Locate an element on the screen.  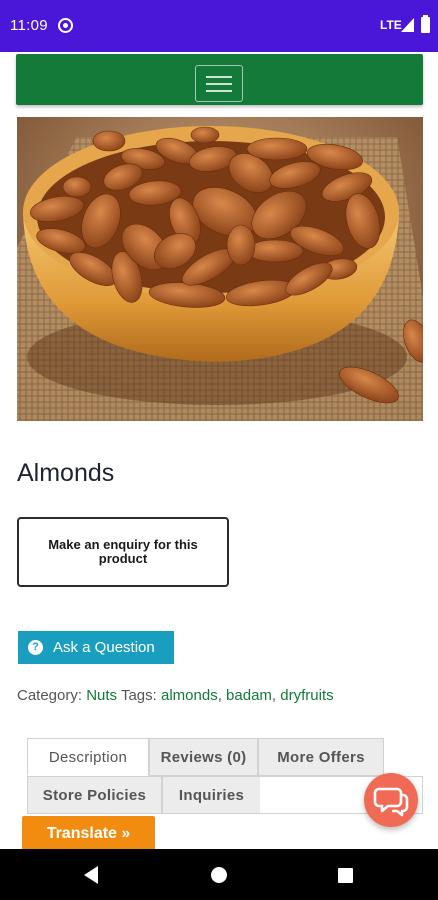
sync-icon is located at coordinates (65, 25).